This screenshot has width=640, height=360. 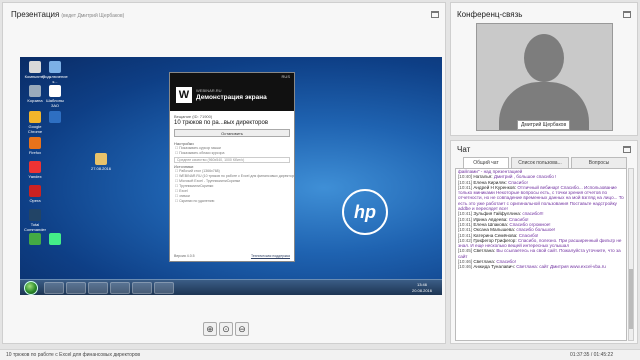 I want to click on conference-maximize-icon, so click(x=627, y=14).